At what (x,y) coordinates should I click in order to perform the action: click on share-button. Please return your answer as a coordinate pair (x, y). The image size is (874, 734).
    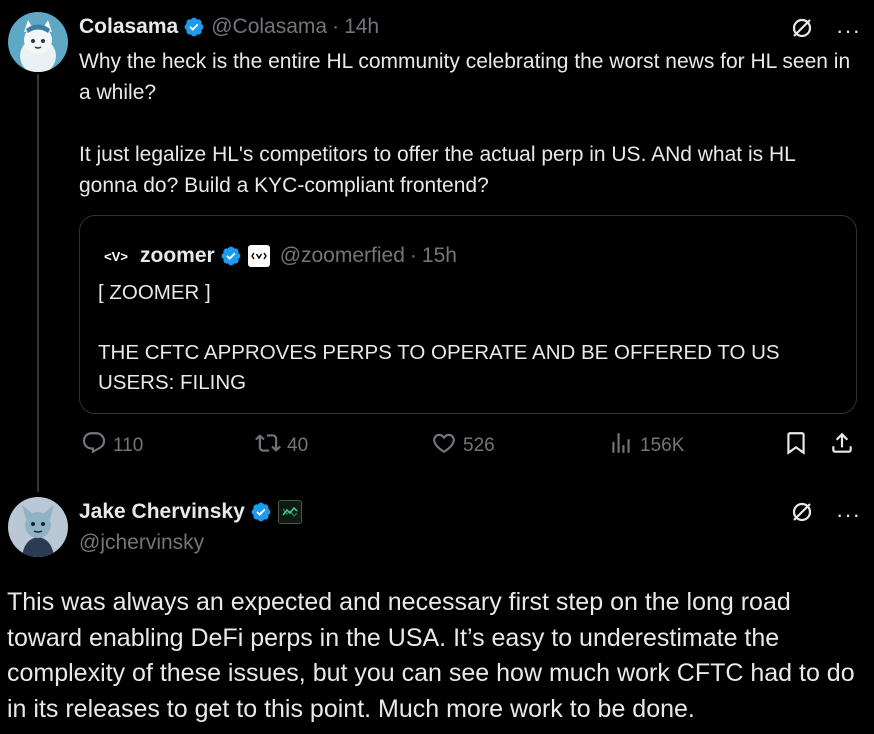
    Looking at the image, I should click on (842, 446).